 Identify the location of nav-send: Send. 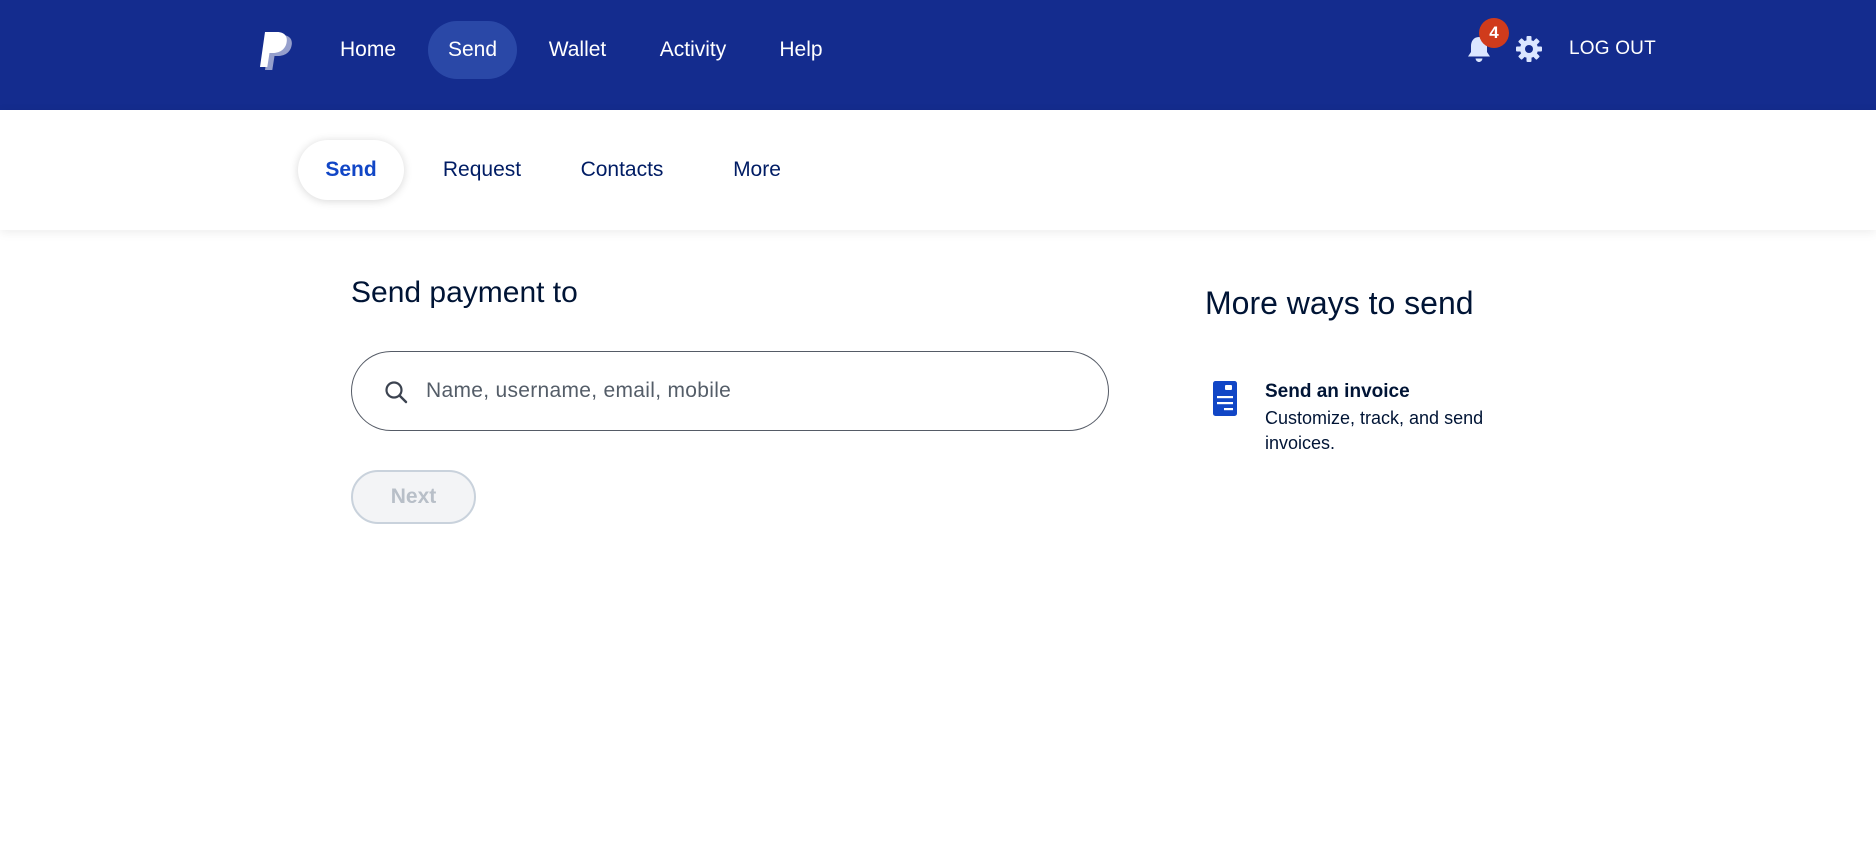
(472, 50).